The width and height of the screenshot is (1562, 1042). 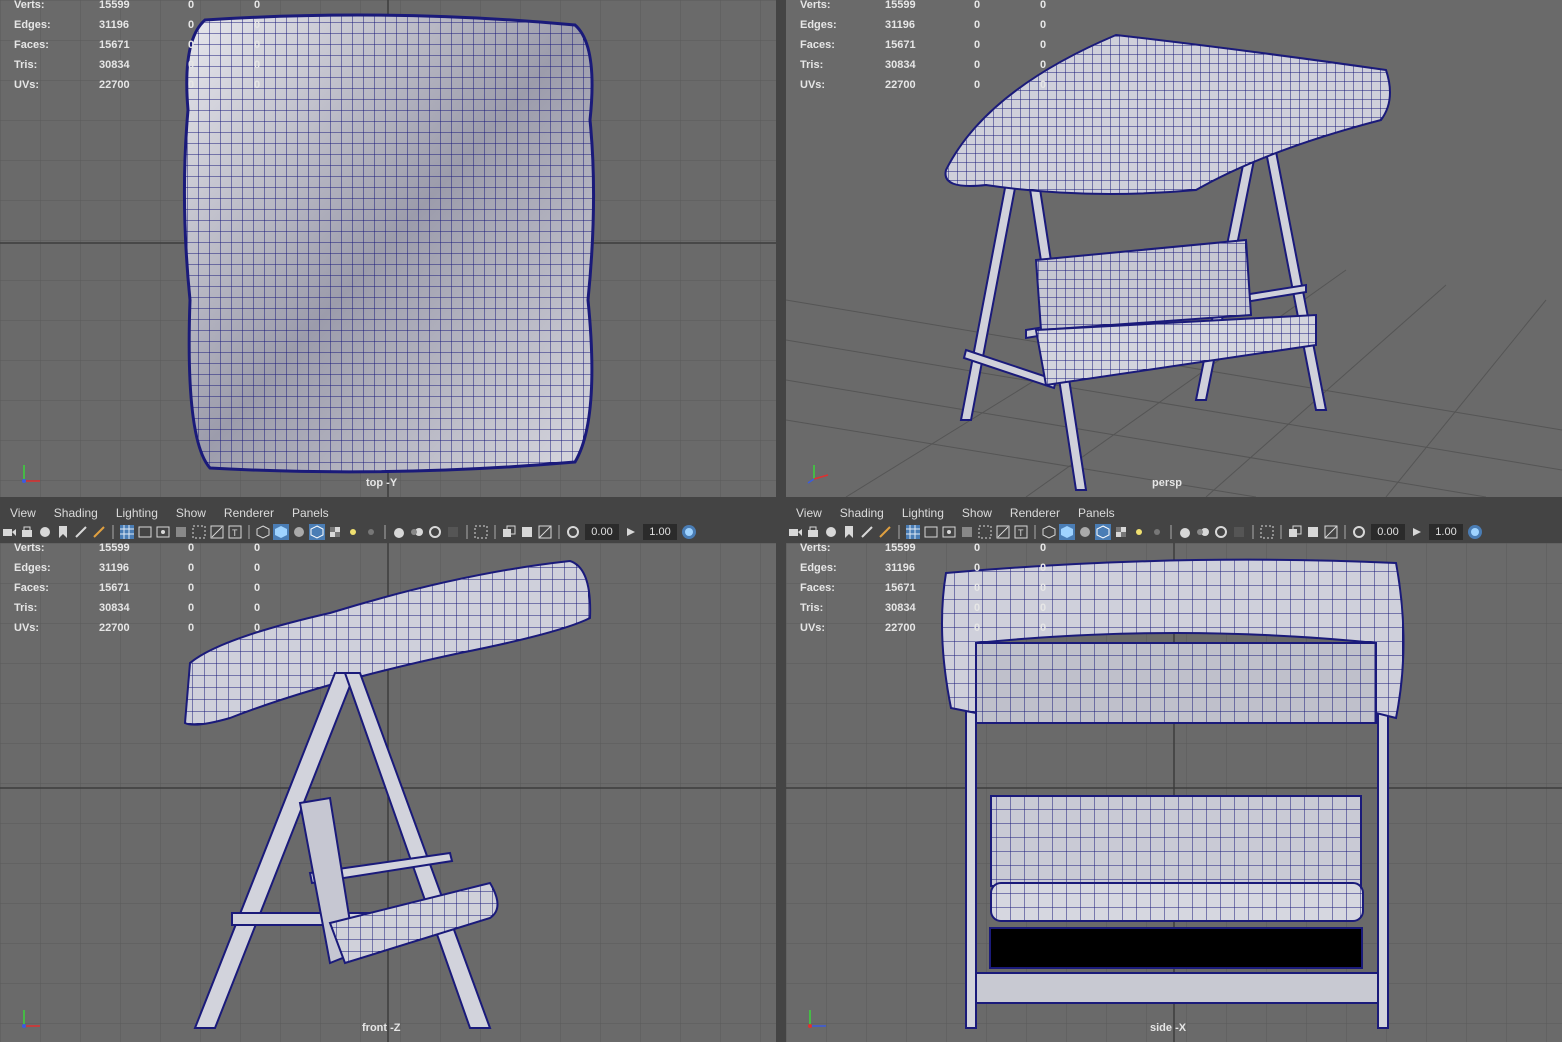 I want to click on panel-toolbar-right: T 0.00 1.00, so click(x=1174, y=532).